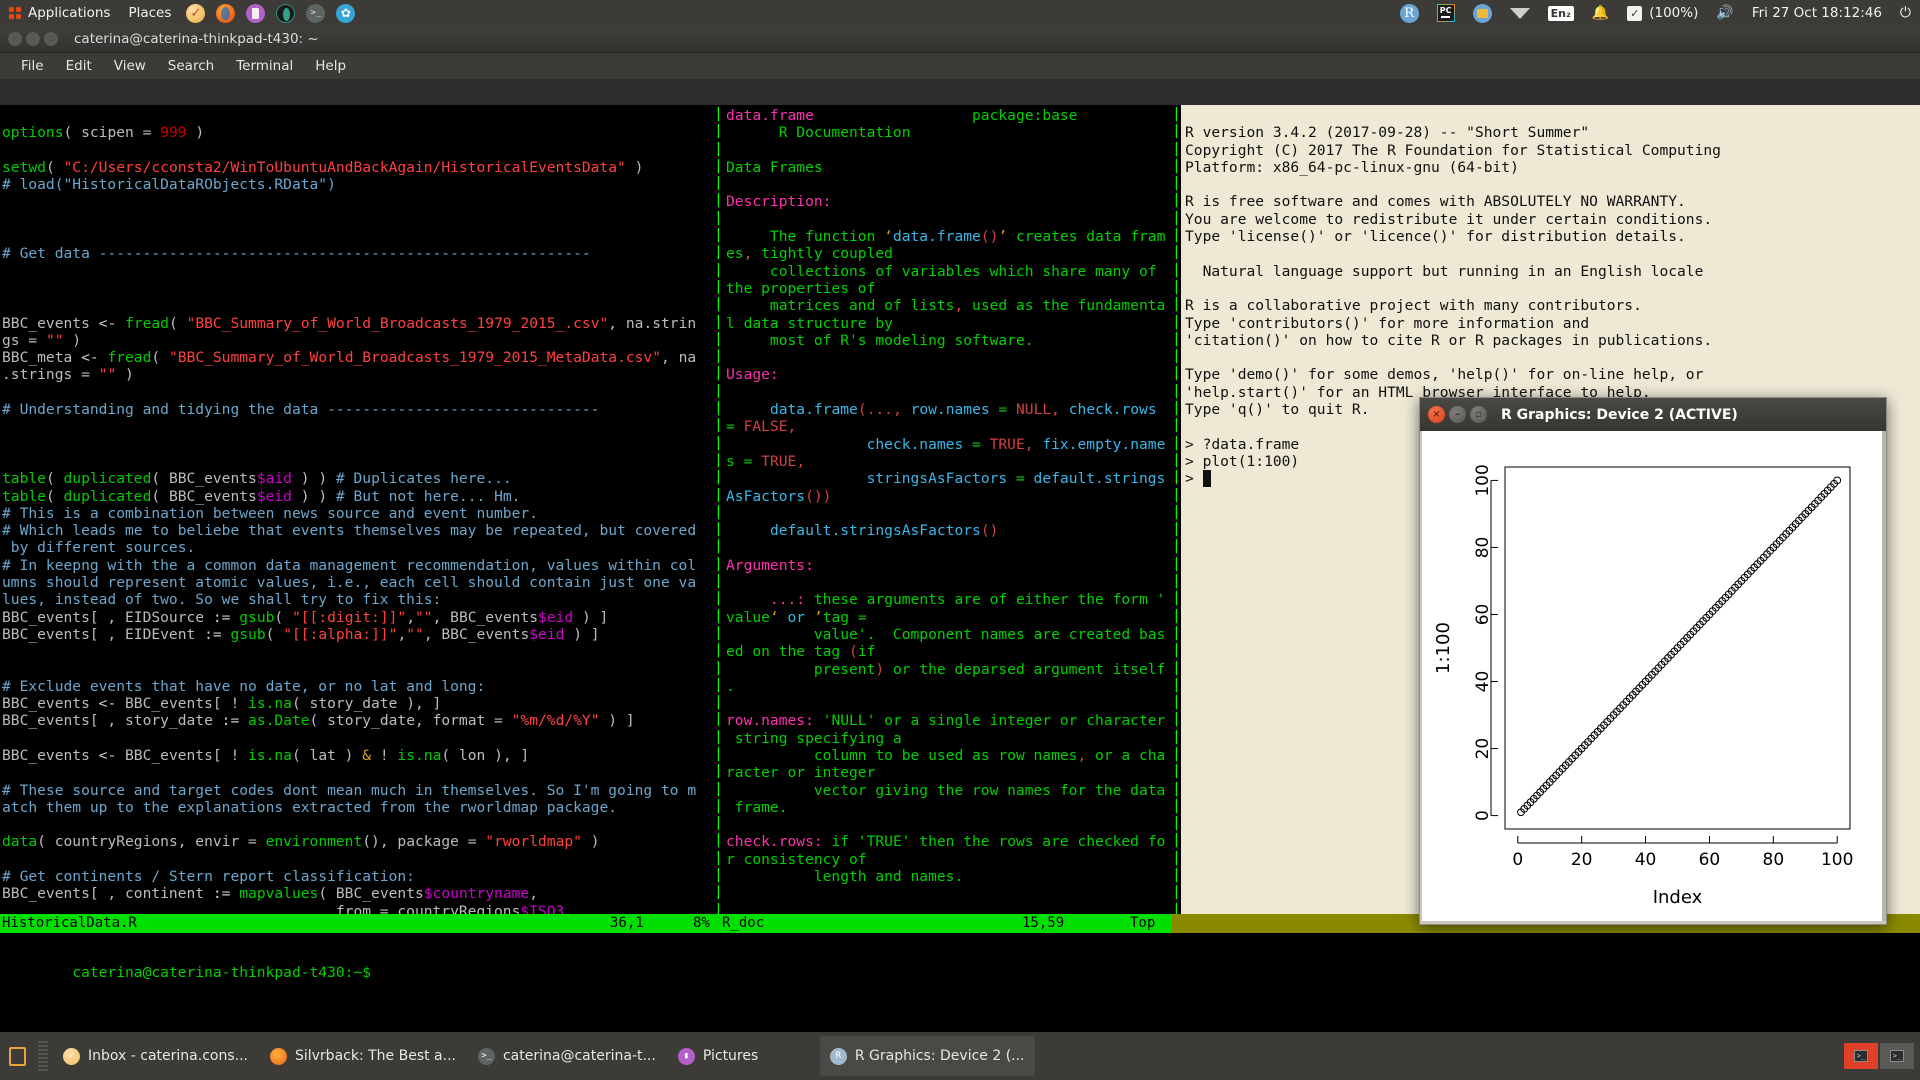 This screenshot has width=1920, height=1080. I want to click on terminal-menubar: File Edit View Search Terminal Help, so click(960, 66).